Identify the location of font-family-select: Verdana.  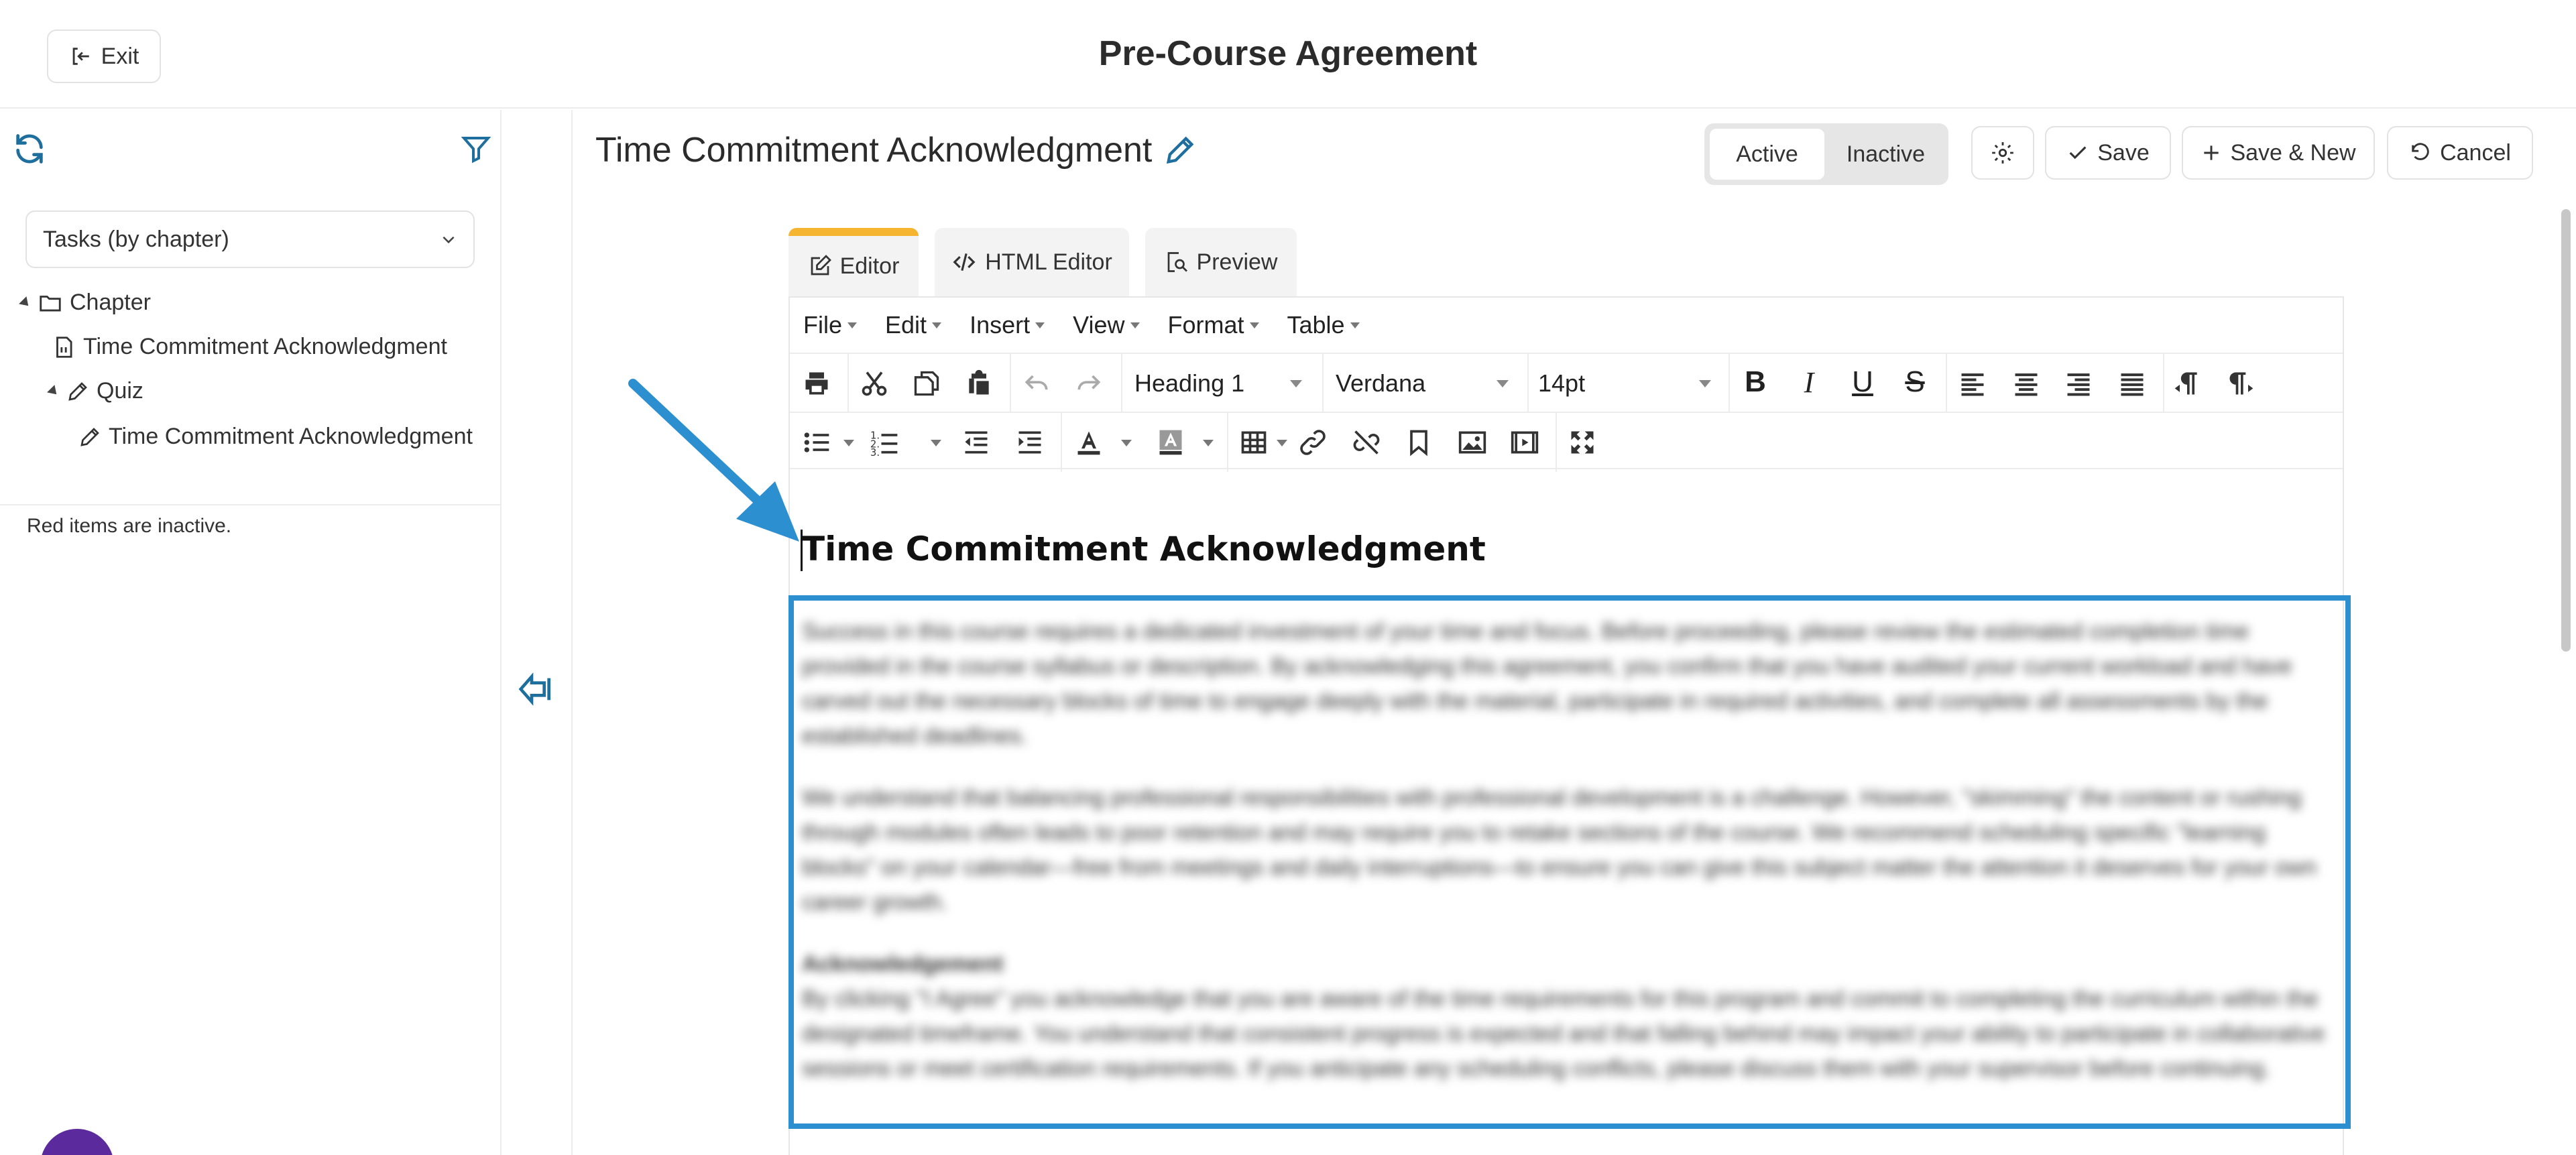
(1425, 384).